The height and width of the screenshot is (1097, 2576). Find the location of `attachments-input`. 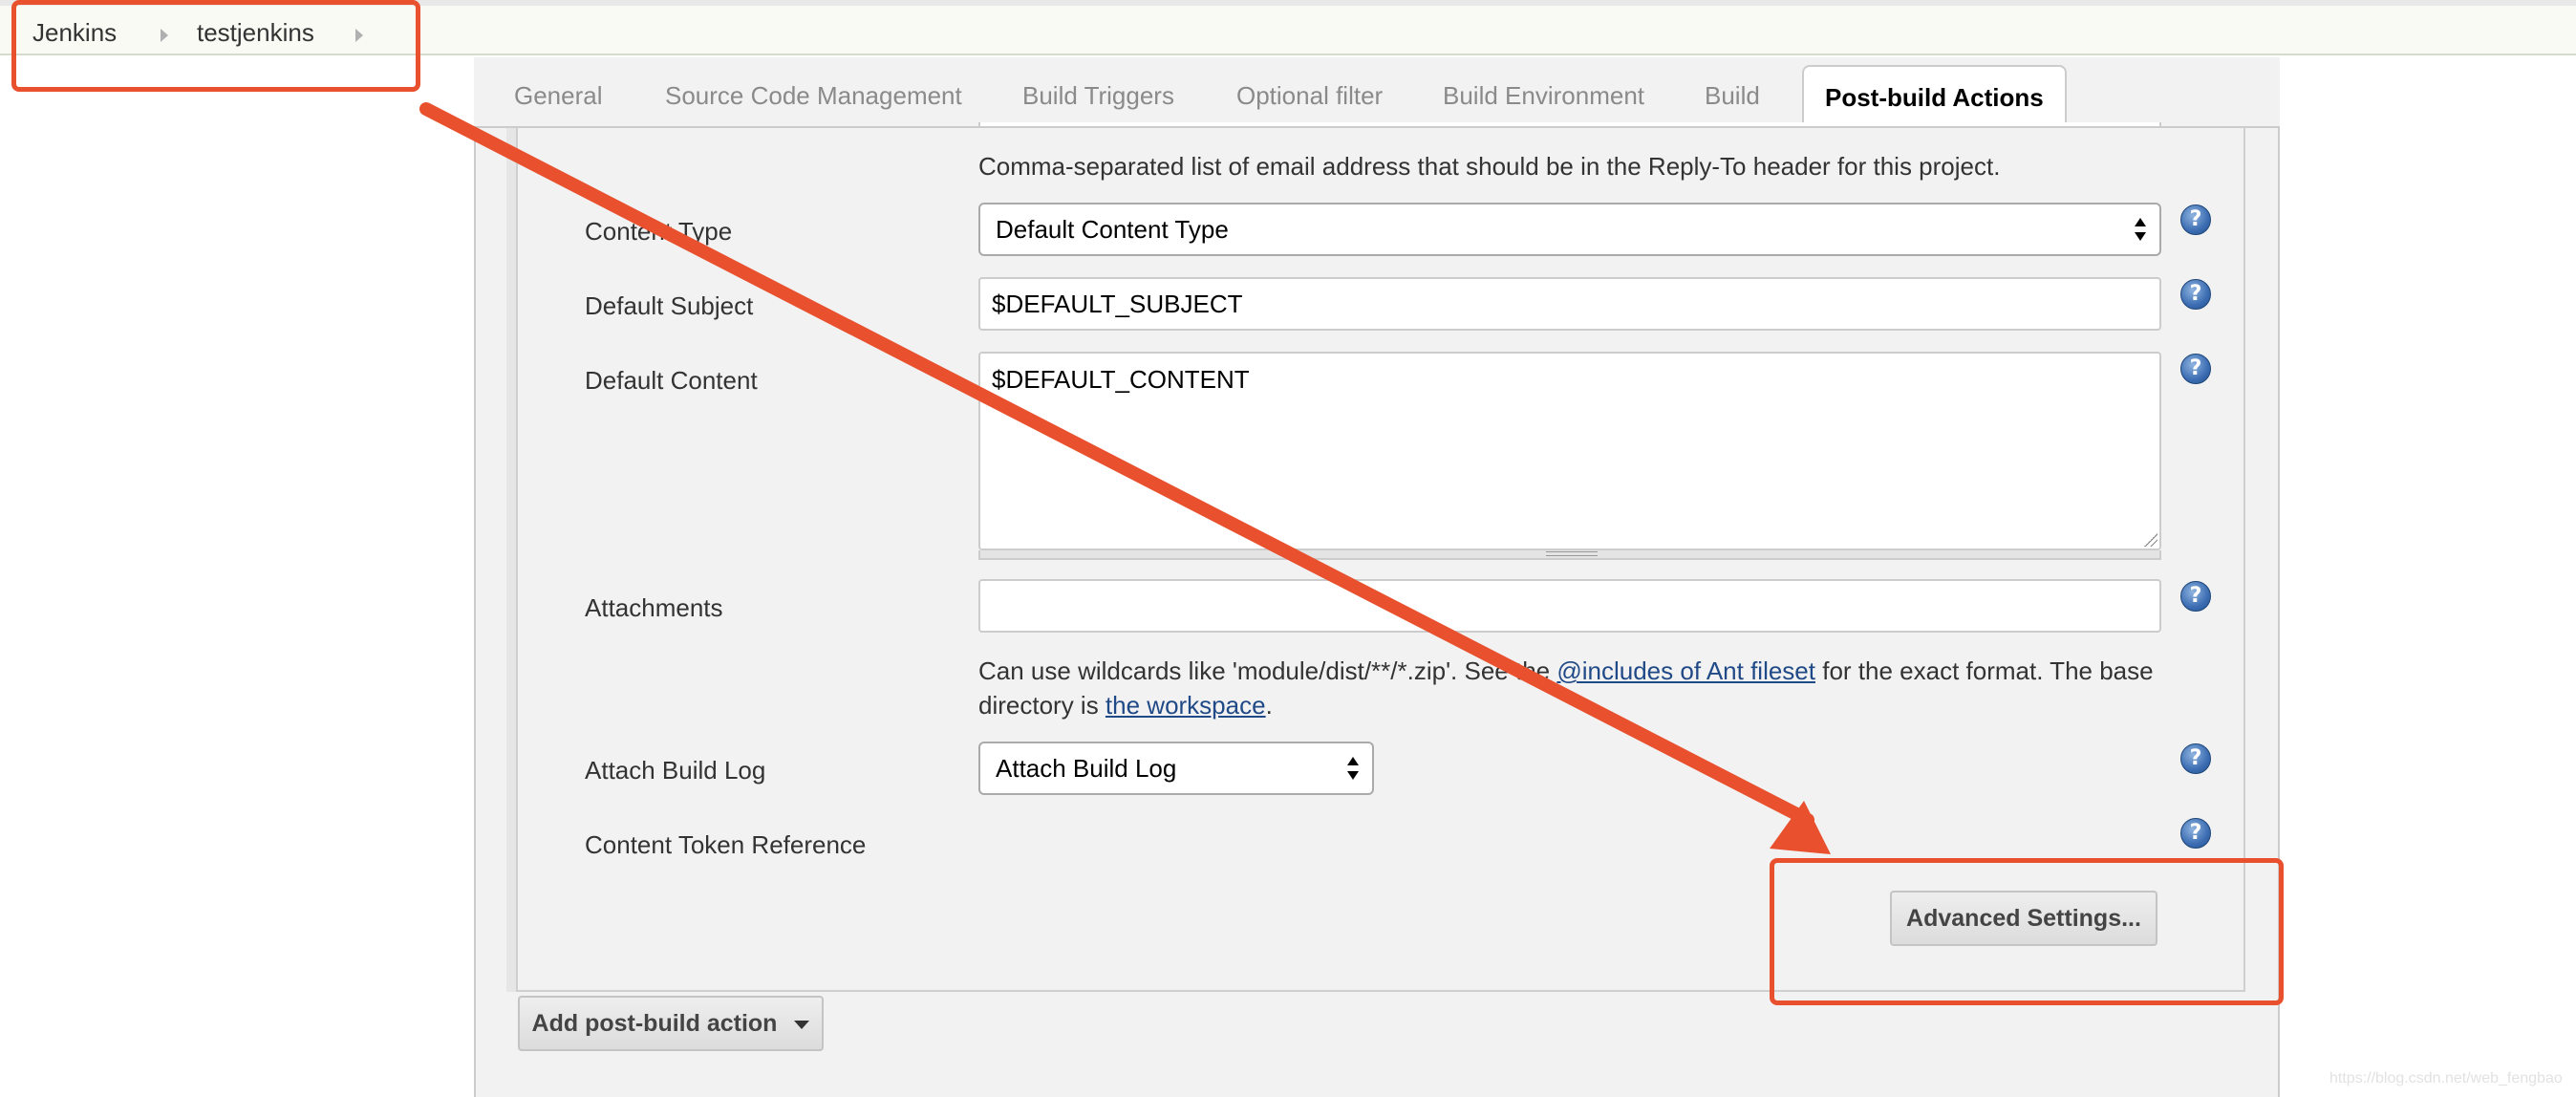

attachments-input is located at coordinates (1569, 606).